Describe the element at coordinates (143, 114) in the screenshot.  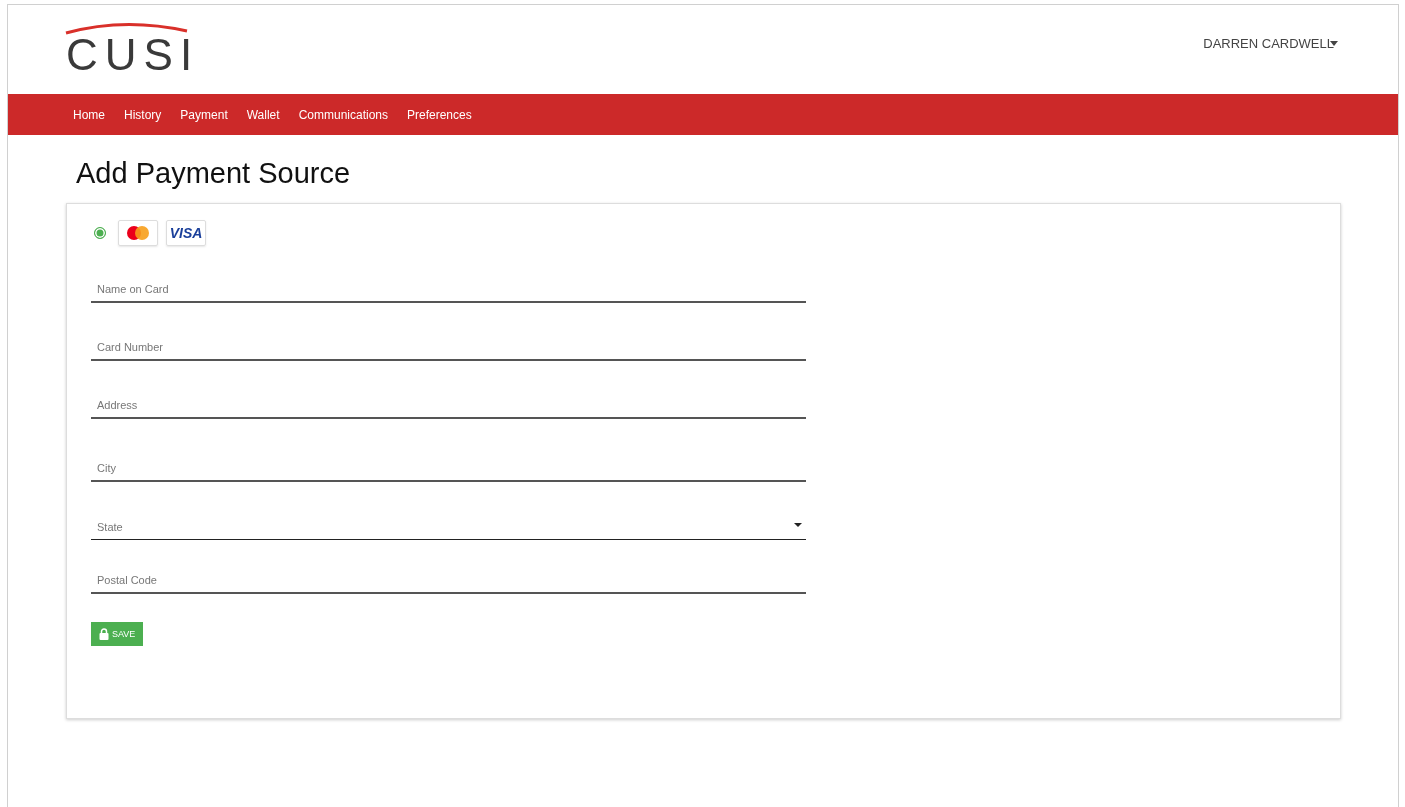
I see `nav-link: History` at that location.